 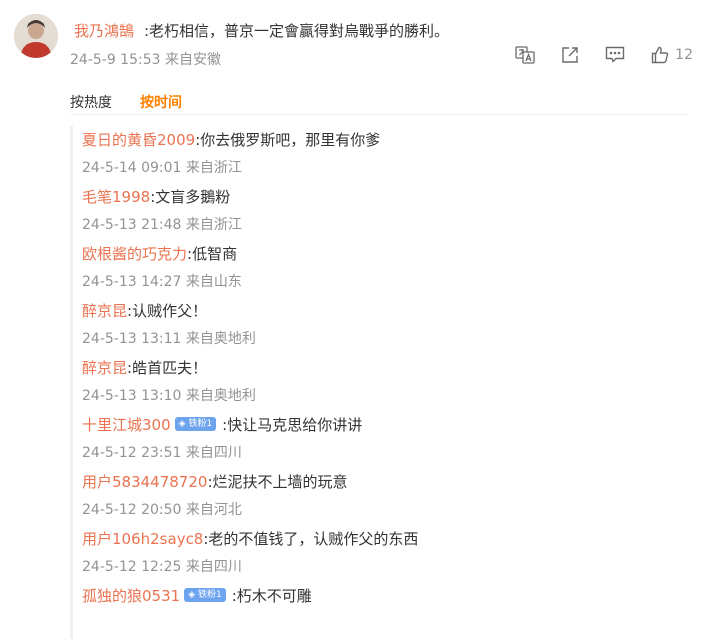 What do you see at coordinates (397, 610) in the screenshot?
I see `reply-item: 孤独的狼0531 ◈ 铁粉1 :朽木不可雕` at bounding box center [397, 610].